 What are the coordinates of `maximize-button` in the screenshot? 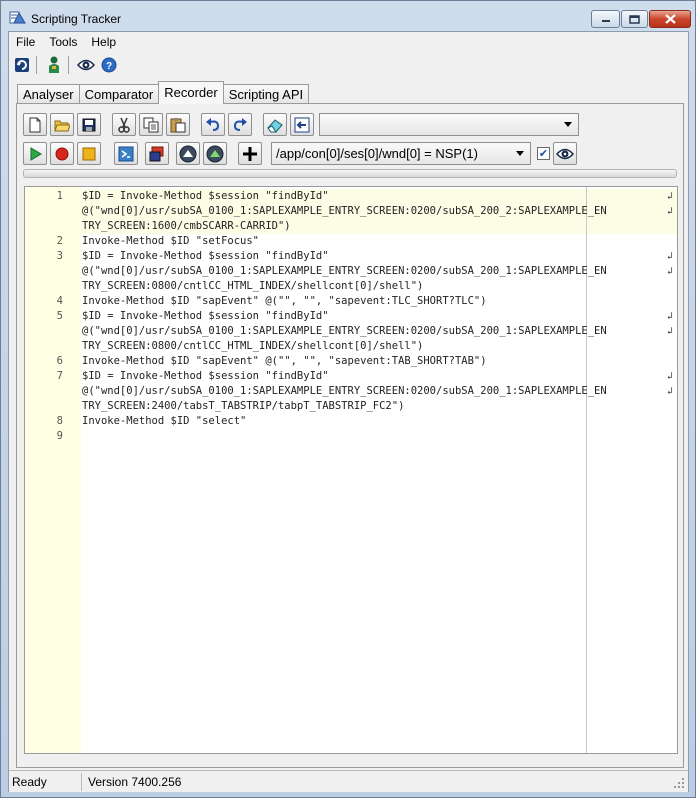 It's located at (634, 19).